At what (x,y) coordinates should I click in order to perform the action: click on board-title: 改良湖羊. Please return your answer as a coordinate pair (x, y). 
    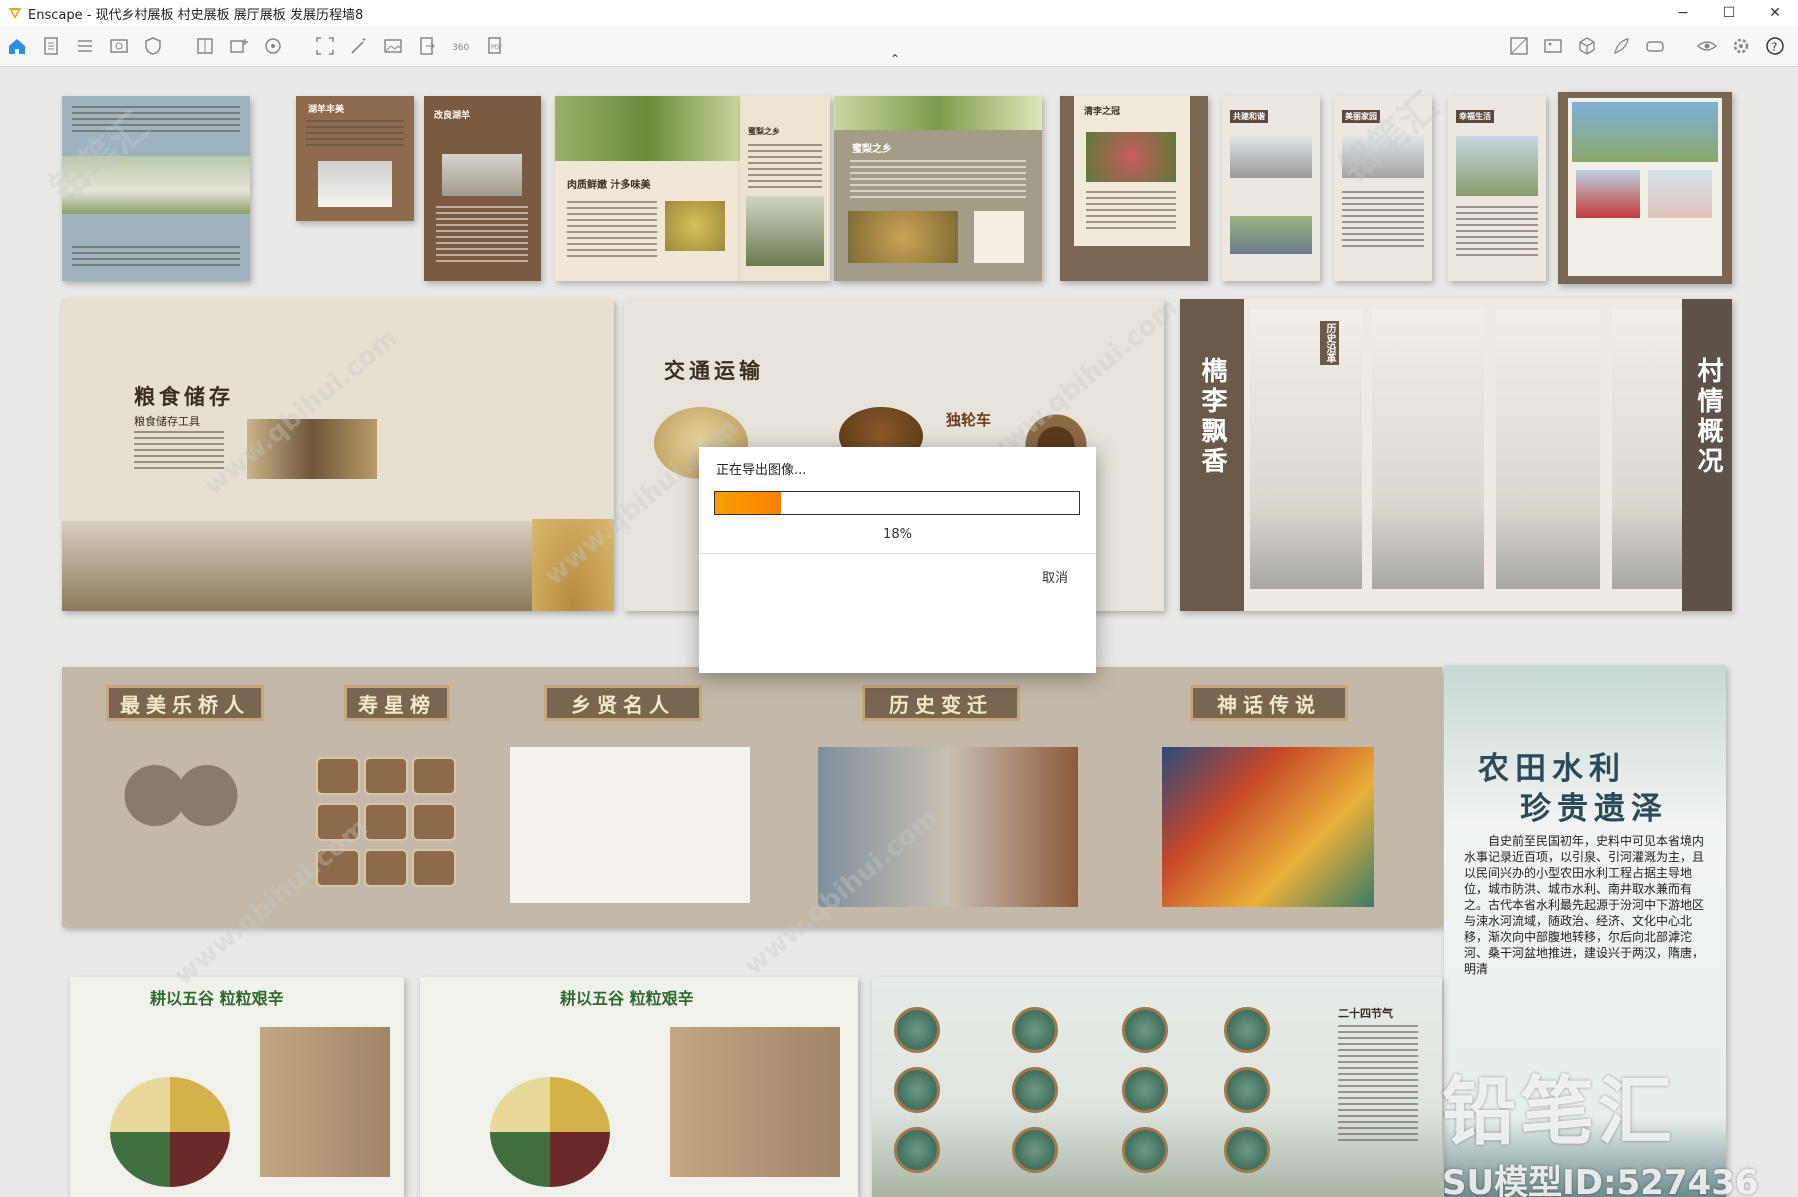
    Looking at the image, I should click on (452, 116).